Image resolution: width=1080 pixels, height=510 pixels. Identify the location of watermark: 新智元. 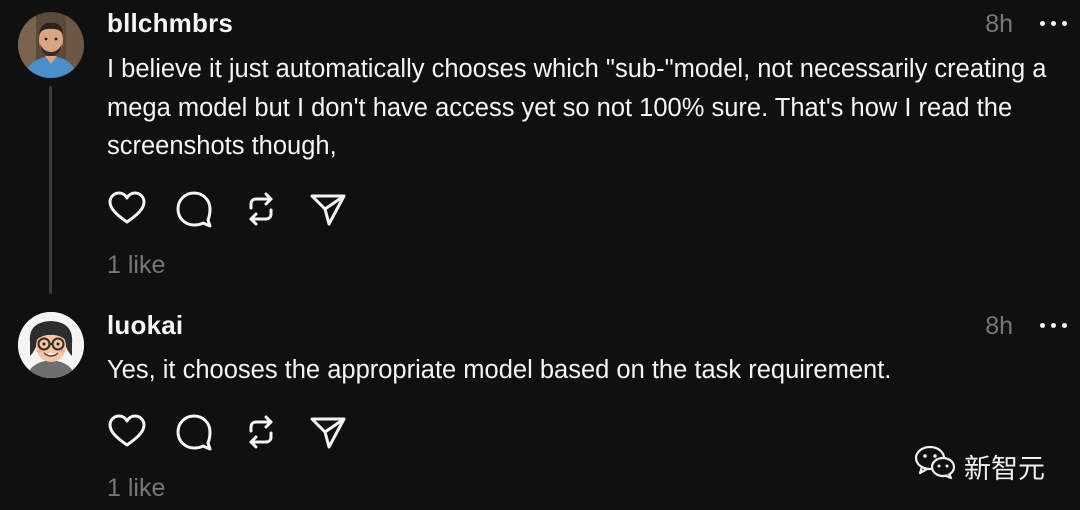
(984, 465).